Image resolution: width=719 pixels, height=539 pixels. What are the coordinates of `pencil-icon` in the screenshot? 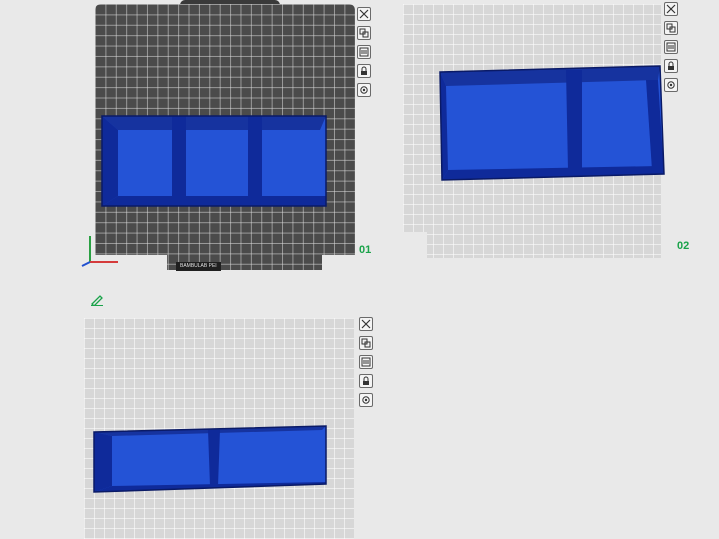 It's located at (97, 300).